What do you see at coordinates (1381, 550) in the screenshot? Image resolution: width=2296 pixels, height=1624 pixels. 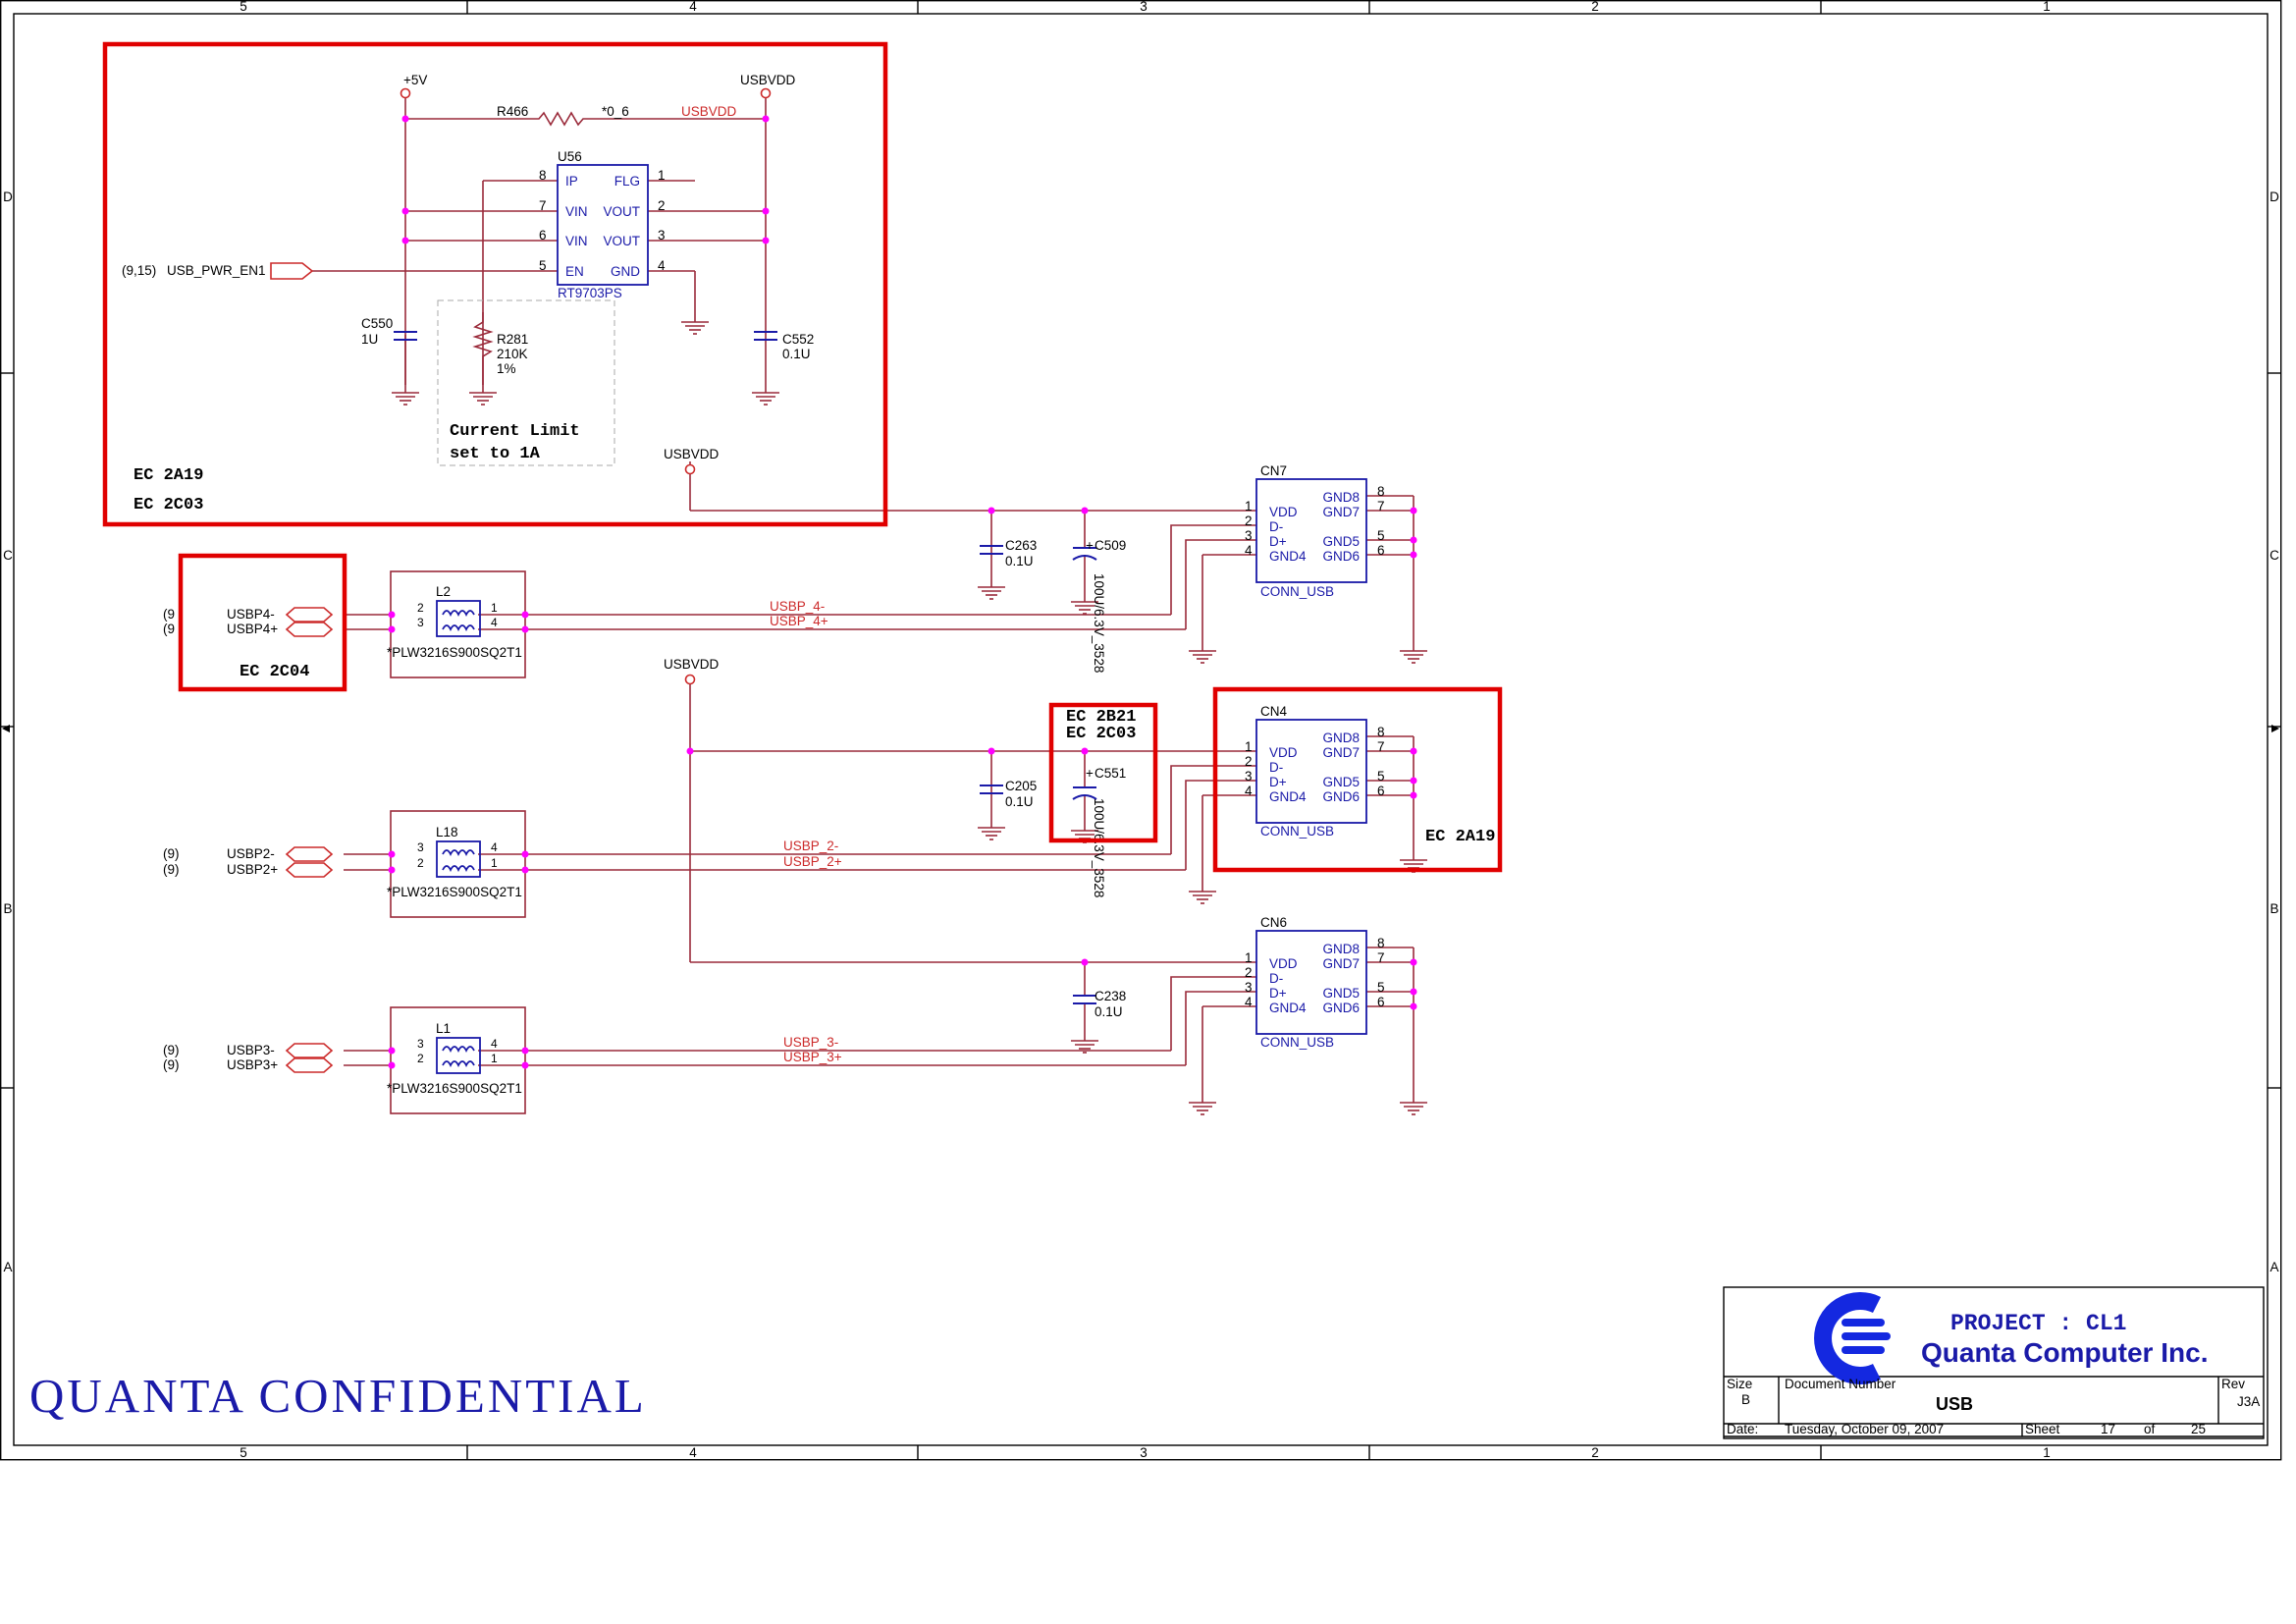 I see `cn7-pin-num: 6` at bounding box center [1381, 550].